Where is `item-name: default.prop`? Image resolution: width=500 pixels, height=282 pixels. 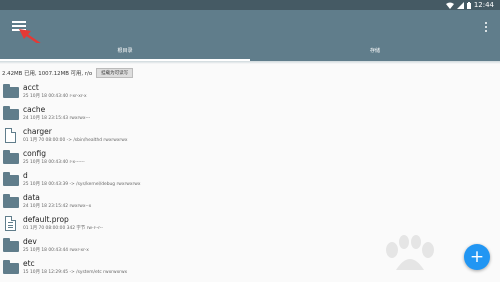 item-name: default.prop is located at coordinates (46, 219).